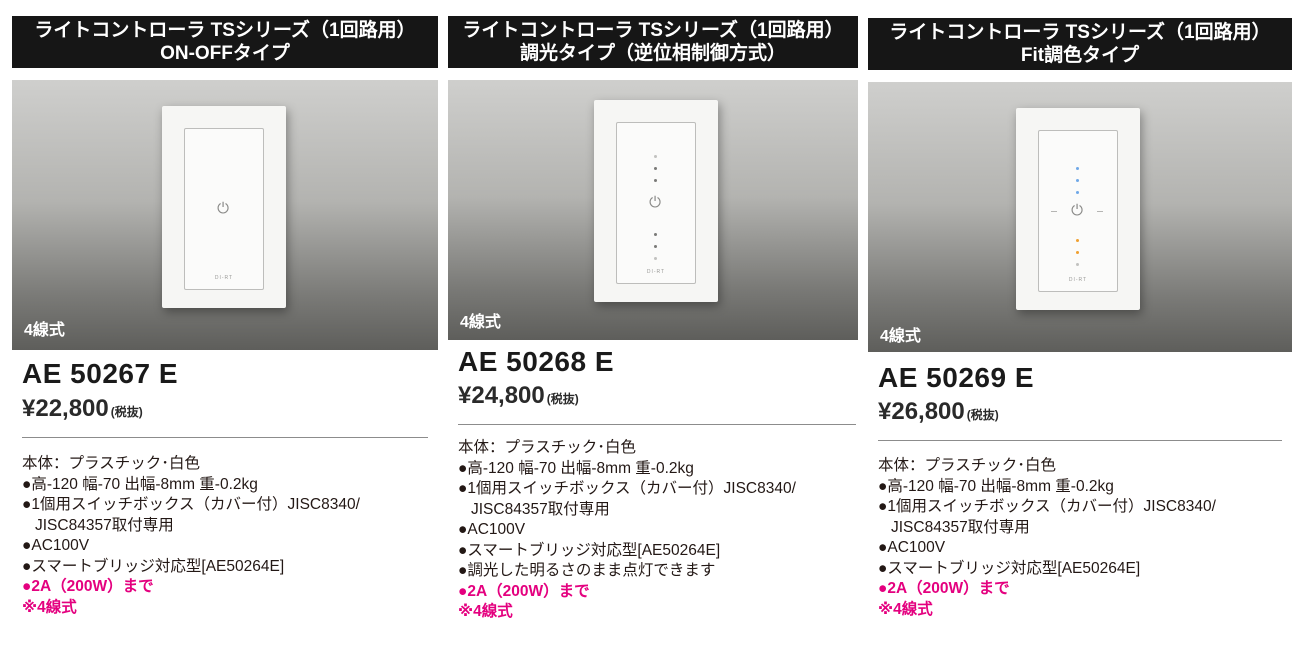 The image size is (1308, 662). Describe the element at coordinates (1080, 44) in the screenshot. I see `product-header: ライトコントローラ TSシリーズ（1回路用） Fit調色タイプ` at that location.